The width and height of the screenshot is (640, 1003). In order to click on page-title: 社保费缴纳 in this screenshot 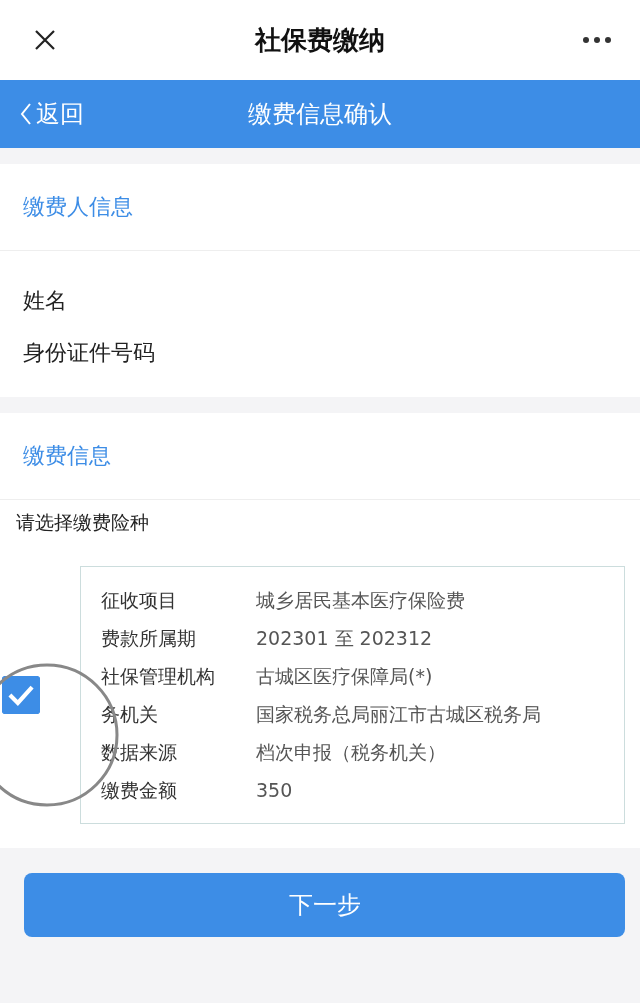, I will do `click(319, 40)`.